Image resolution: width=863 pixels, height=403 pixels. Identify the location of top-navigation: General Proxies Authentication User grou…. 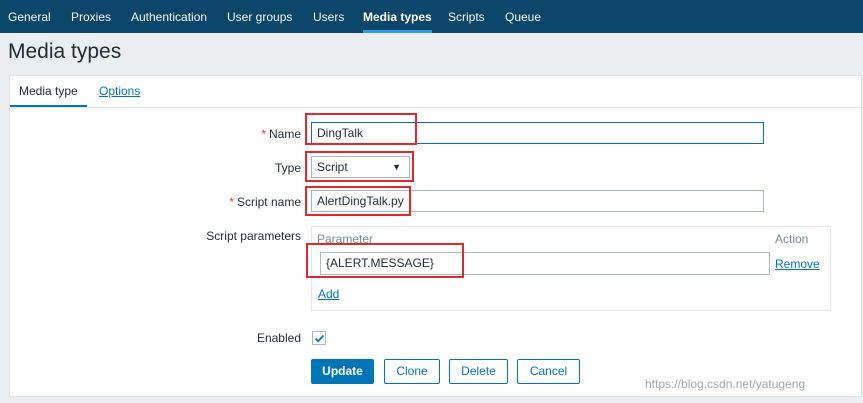
(431, 16).